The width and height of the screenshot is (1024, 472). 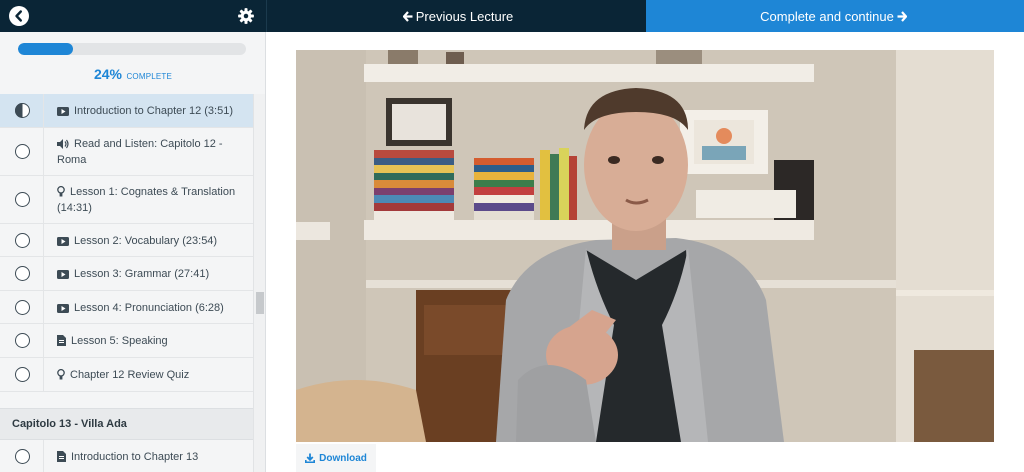 What do you see at coordinates (150, 111) in the screenshot?
I see `lecture-title: Introduction to Chapter 12 (3:51)` at bounding box center [150, 111].